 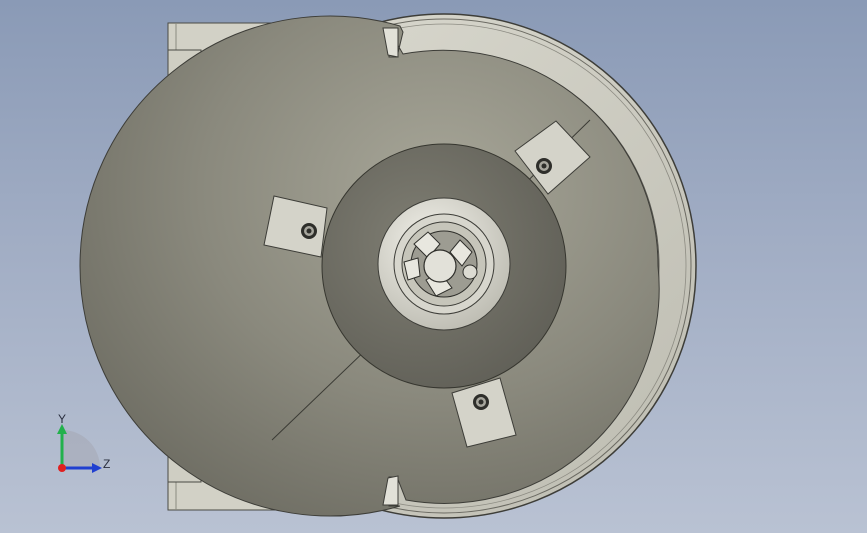 What do you see at coordinates (62, 419) in the screenshot?
I see `y-axis-label: Y` at bounding box center [62, 419].